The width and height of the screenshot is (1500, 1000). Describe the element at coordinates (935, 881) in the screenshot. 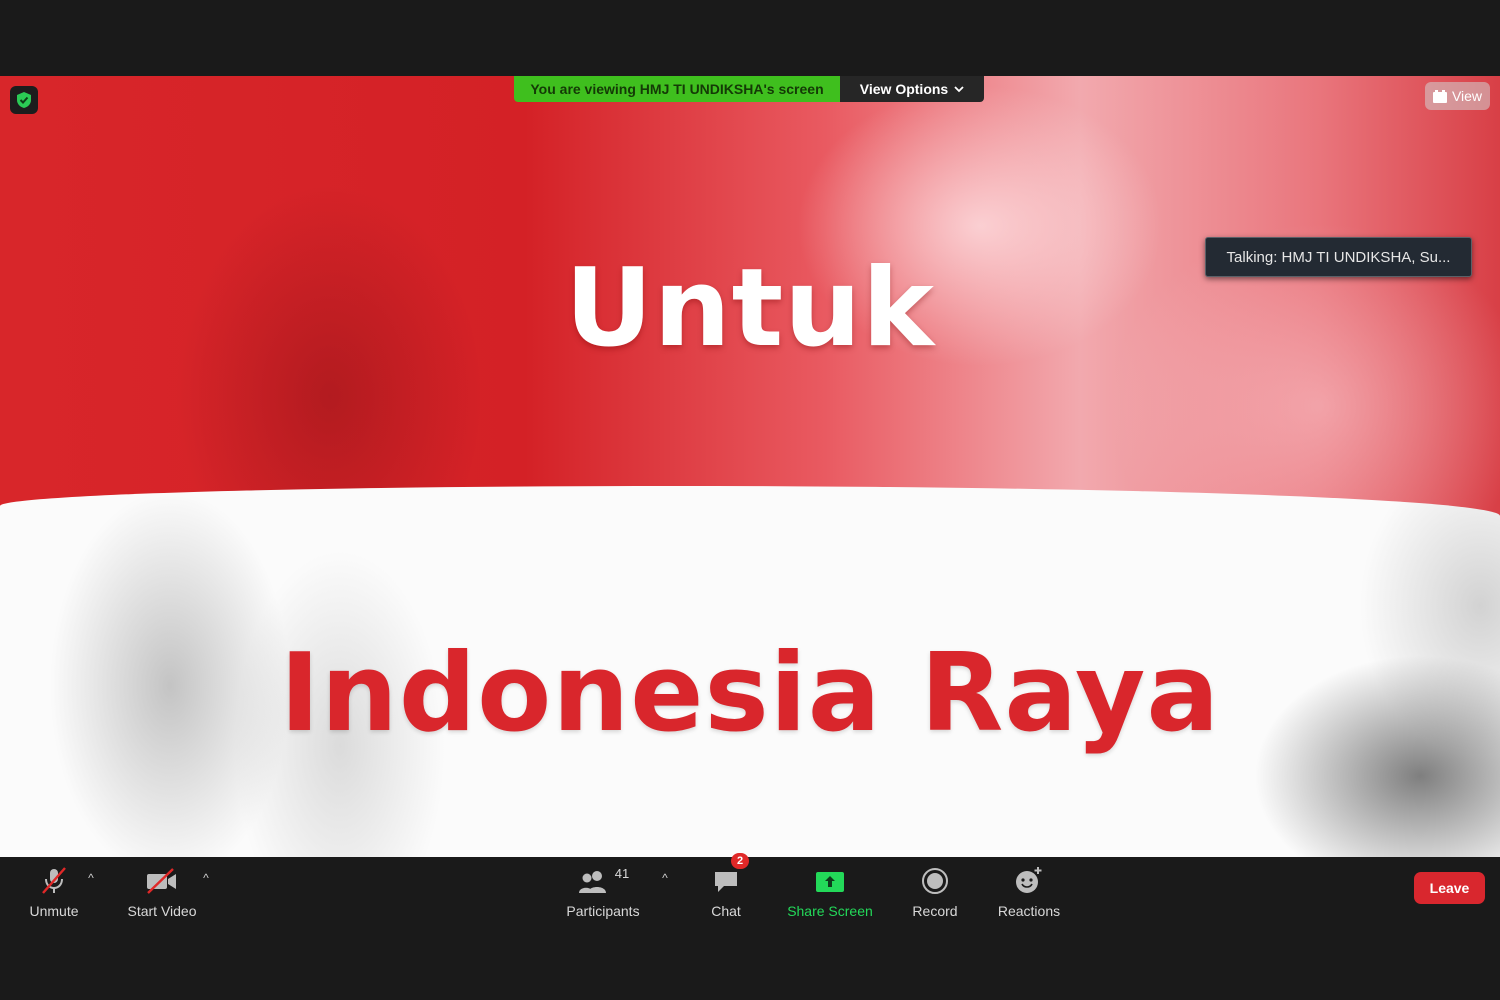

I see `record-icon` at that location.